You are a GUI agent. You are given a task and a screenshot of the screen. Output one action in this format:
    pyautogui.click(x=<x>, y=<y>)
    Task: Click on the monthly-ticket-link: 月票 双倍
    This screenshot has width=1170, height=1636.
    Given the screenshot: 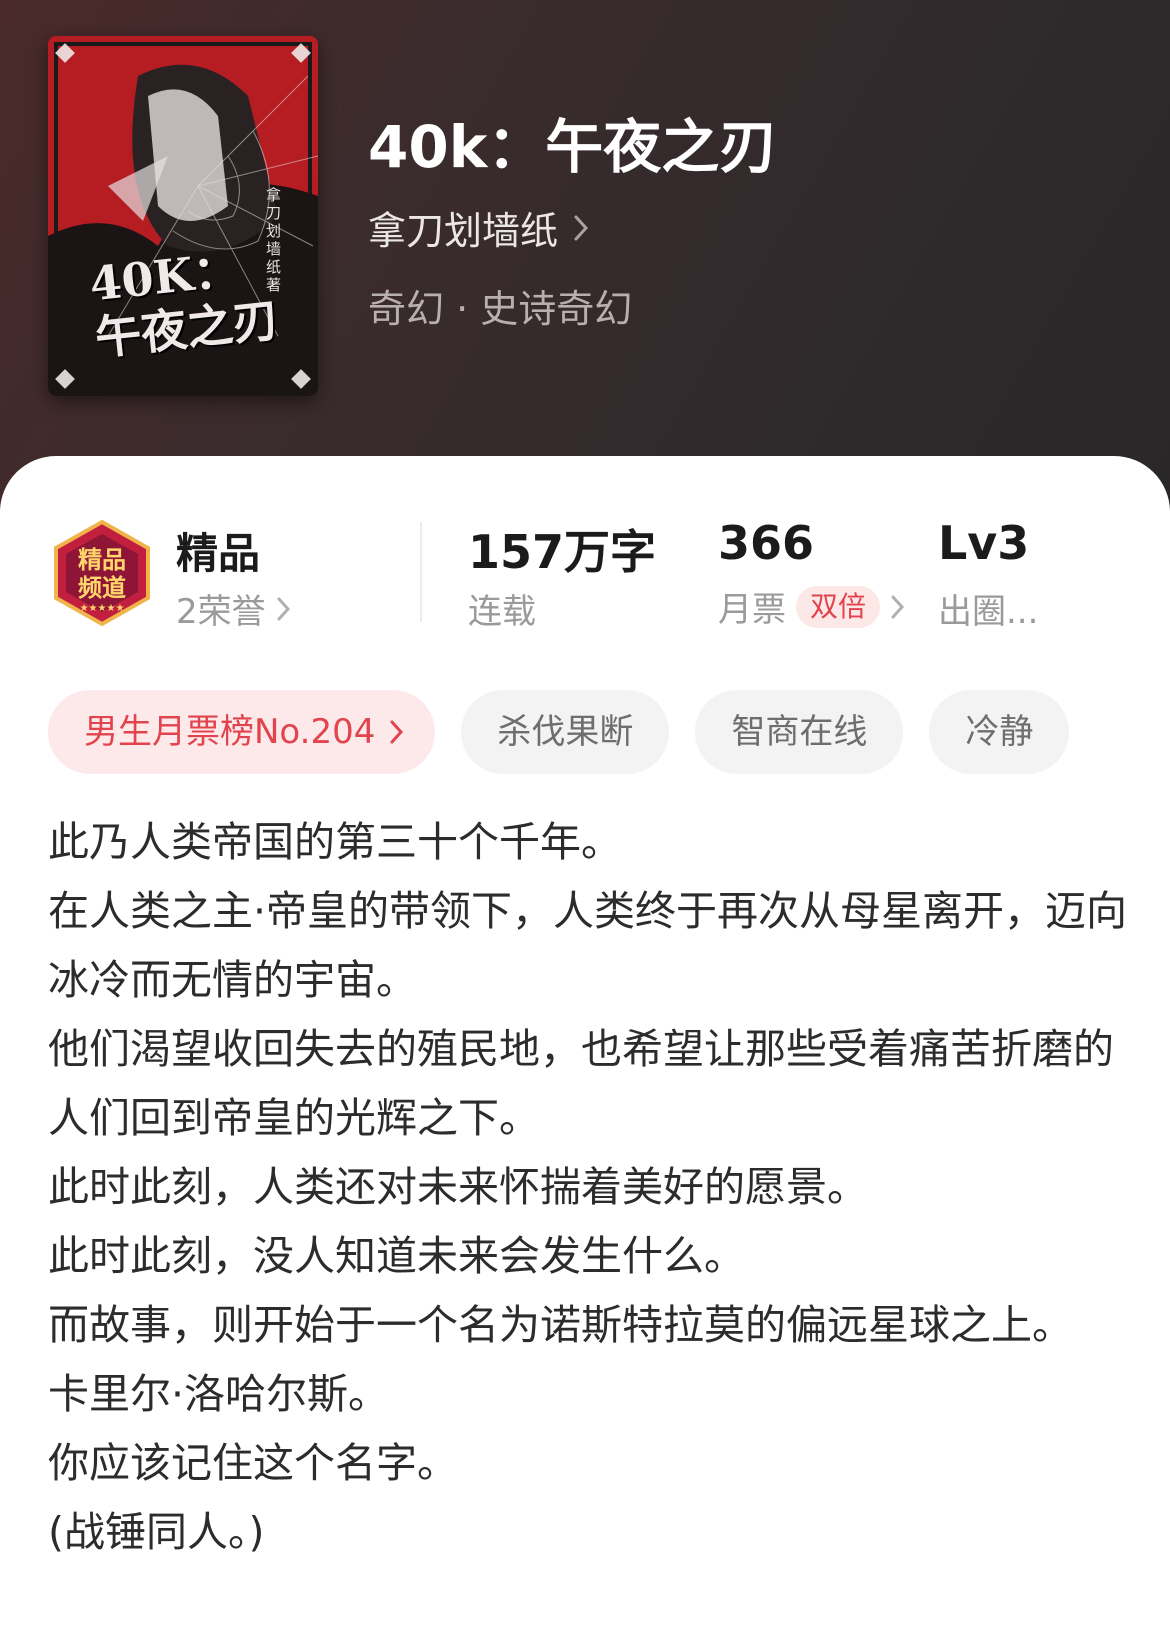 What is the action you would take?
    pyautogui.click(x=812, y=606)
    